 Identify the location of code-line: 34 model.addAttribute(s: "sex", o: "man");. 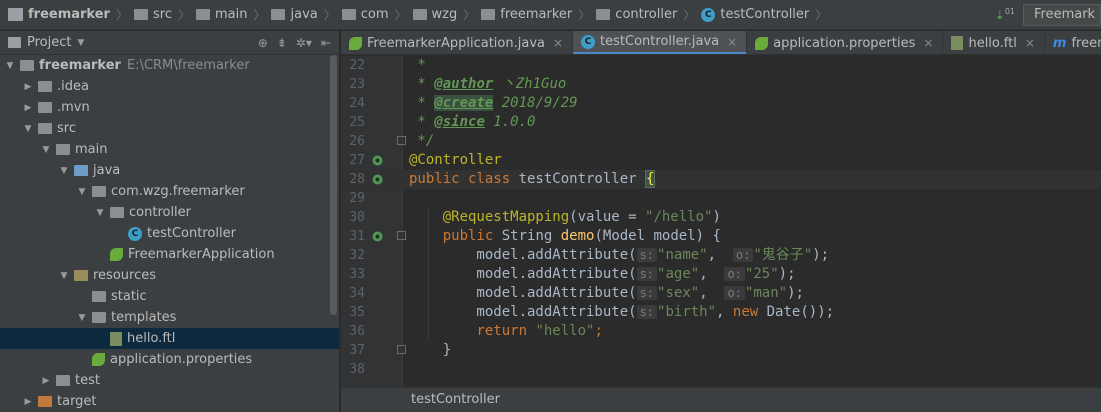
(721, 293).